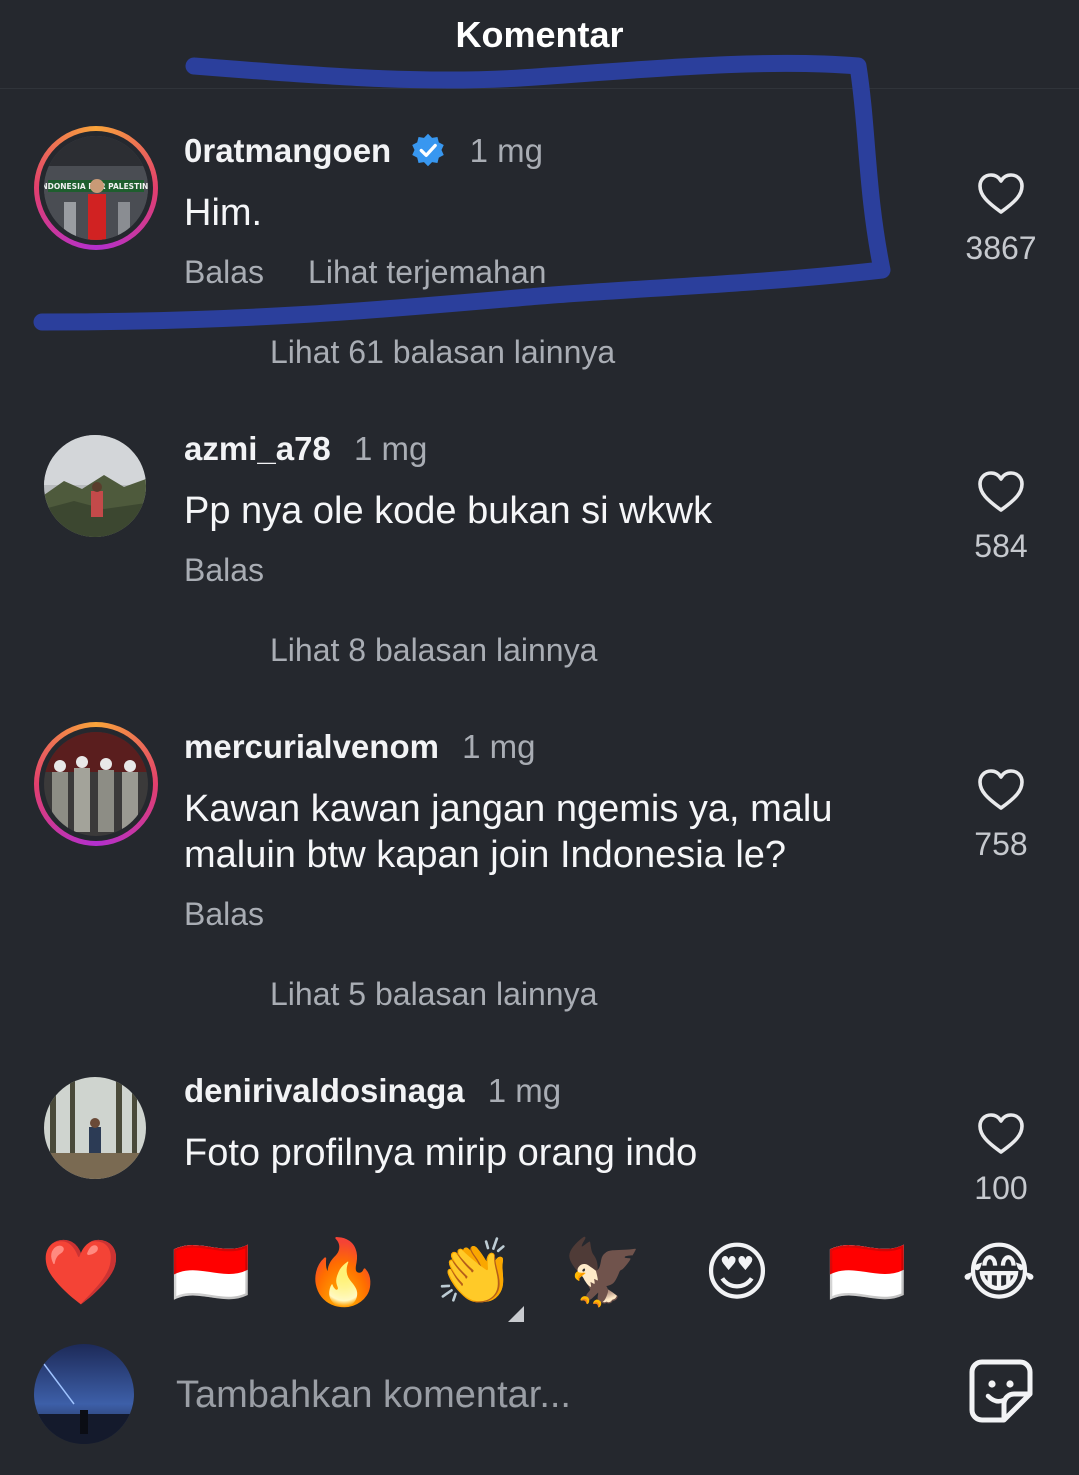 The image size is (1079, 1475). What do you see at coordinates (441, 1153) in the screenshot?
I see `comment-text: Foto profilnya mirip orang indo` at bounding box center [441, 1153].